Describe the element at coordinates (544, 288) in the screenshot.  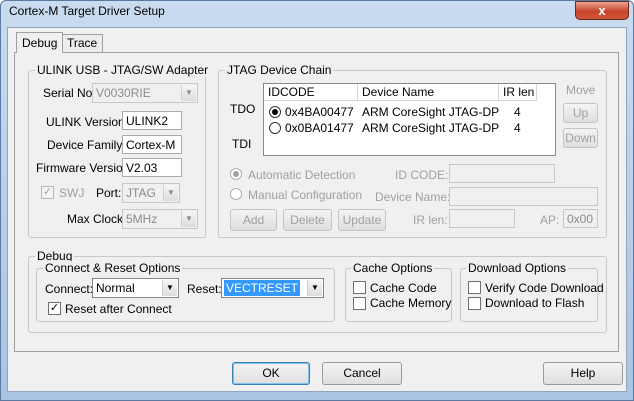
I see `verify-code-download-label: Verify Code Download` at that location.